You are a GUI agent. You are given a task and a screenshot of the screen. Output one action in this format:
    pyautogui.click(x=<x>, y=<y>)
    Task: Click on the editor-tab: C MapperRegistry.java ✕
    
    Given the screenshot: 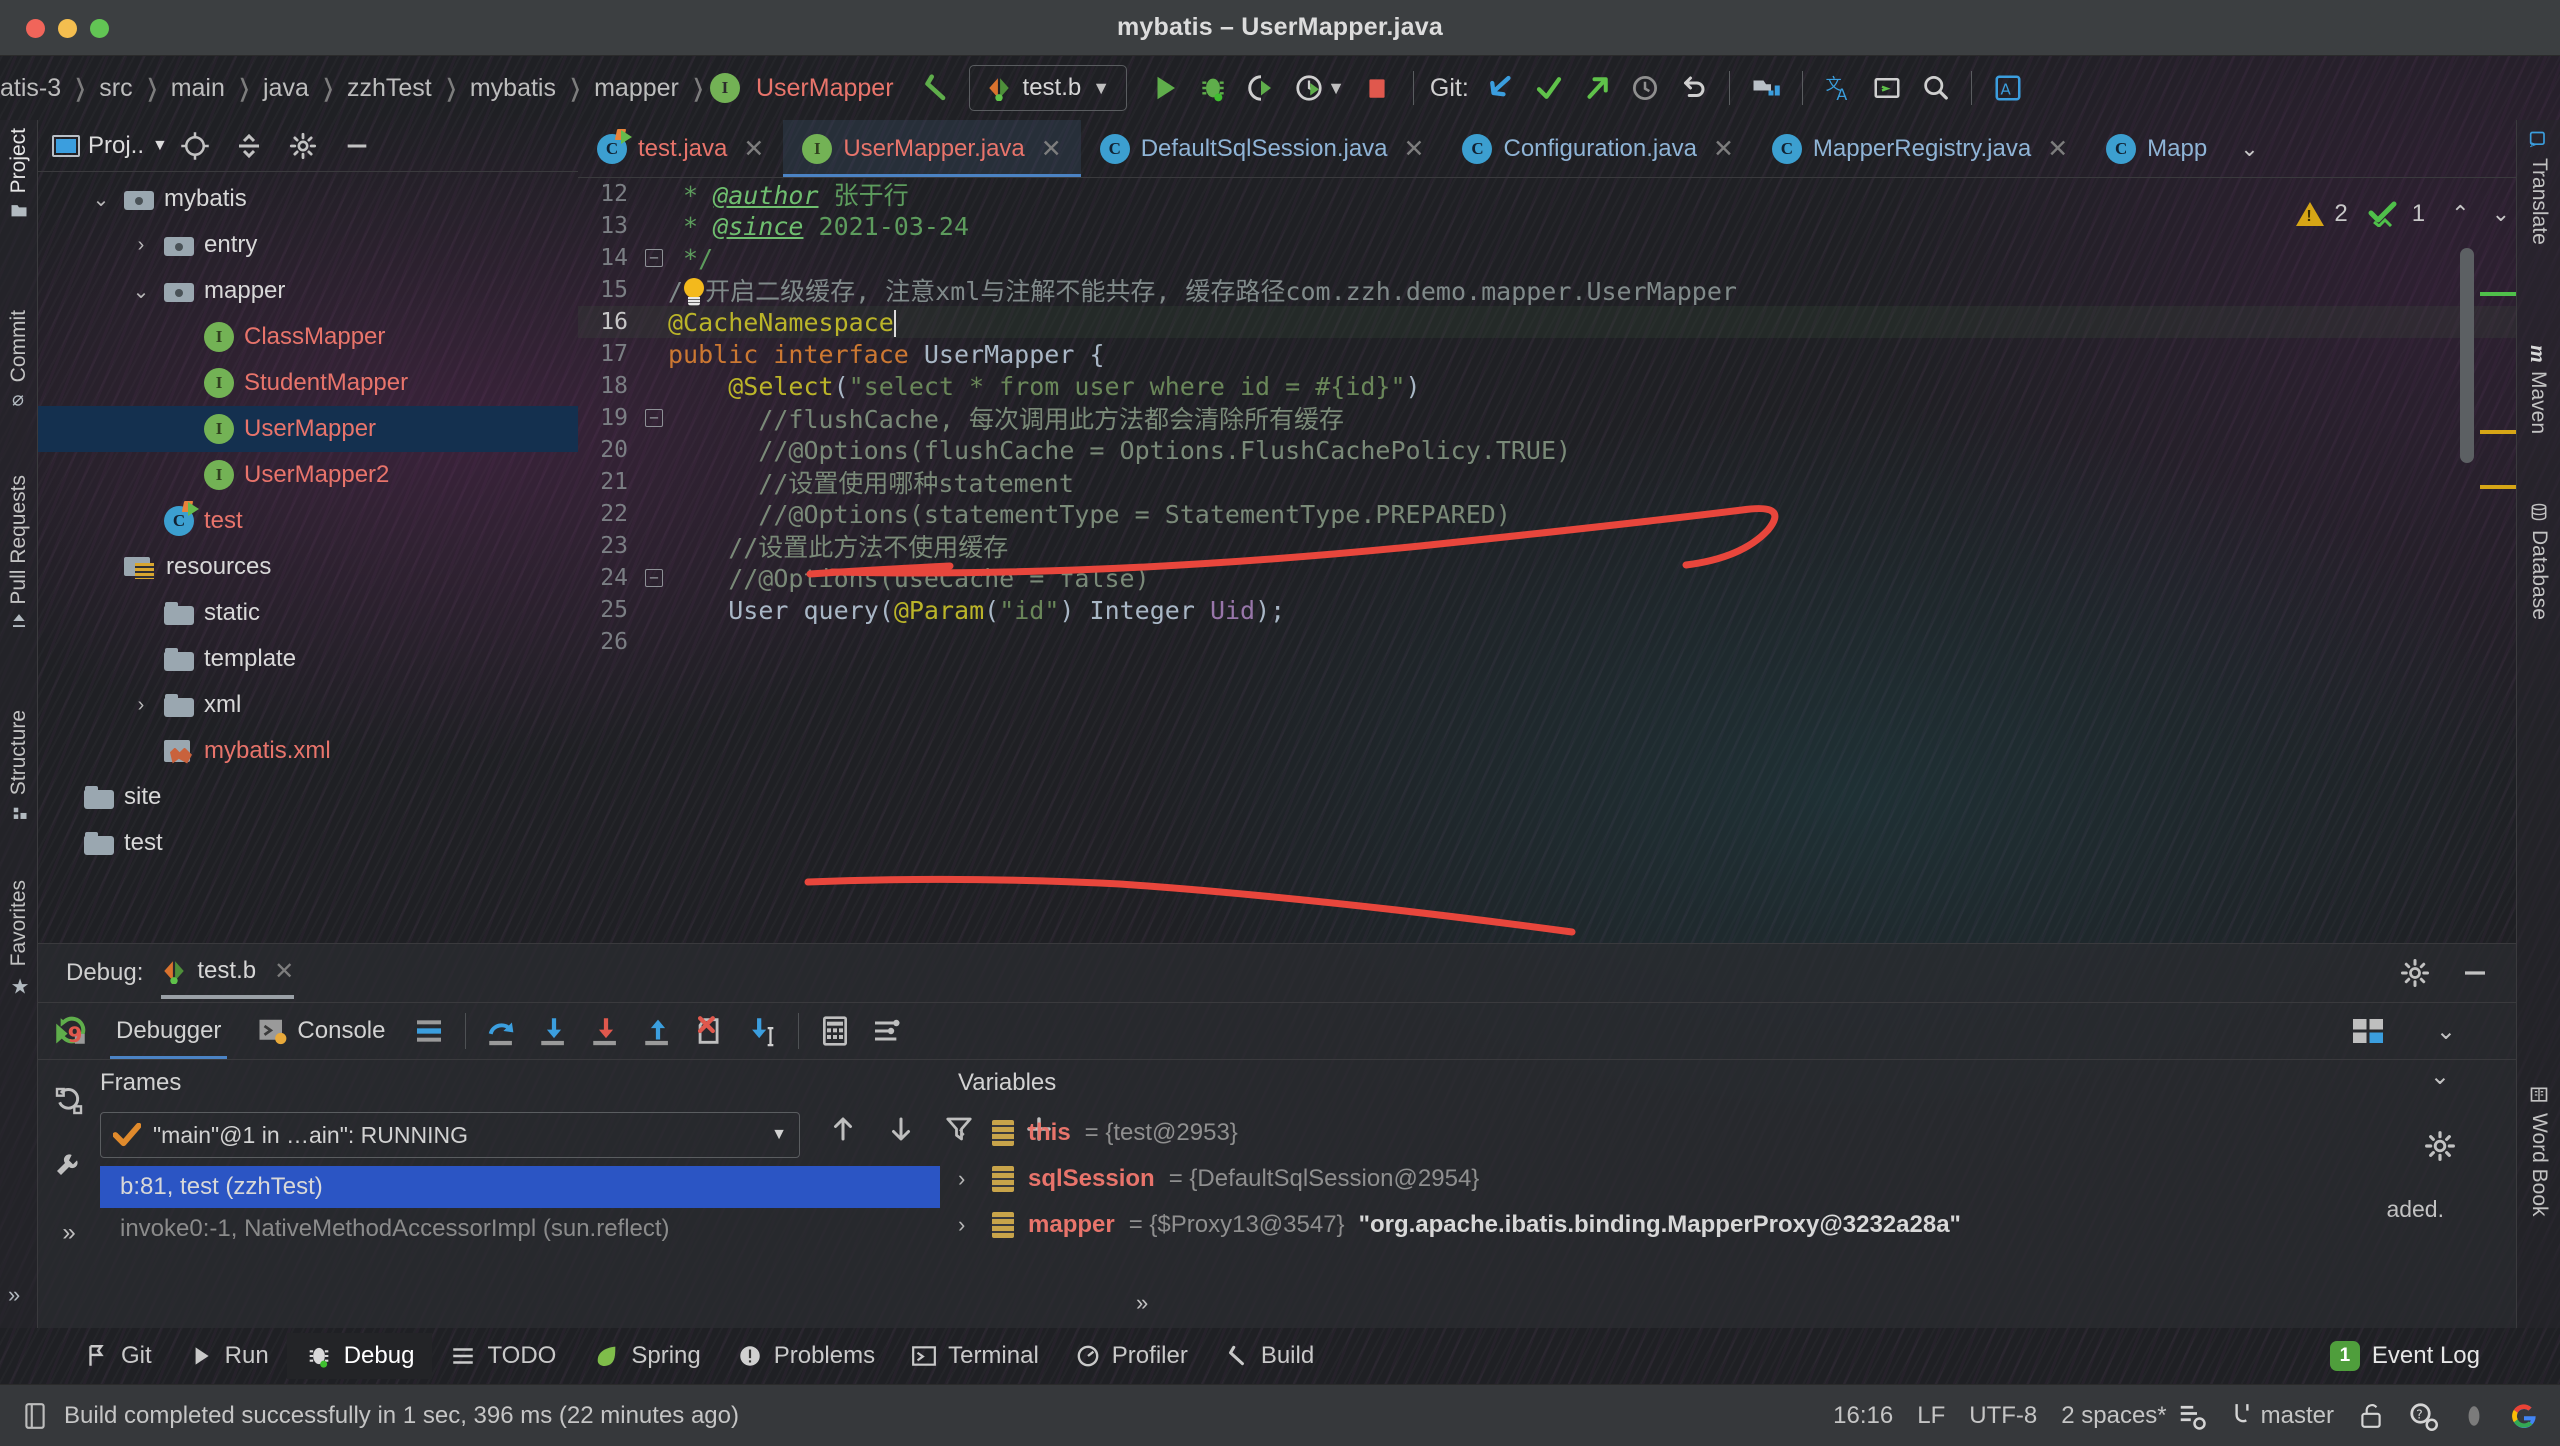 What is the action you would take?
    pyautogui.click(x=1920, y=148)
    